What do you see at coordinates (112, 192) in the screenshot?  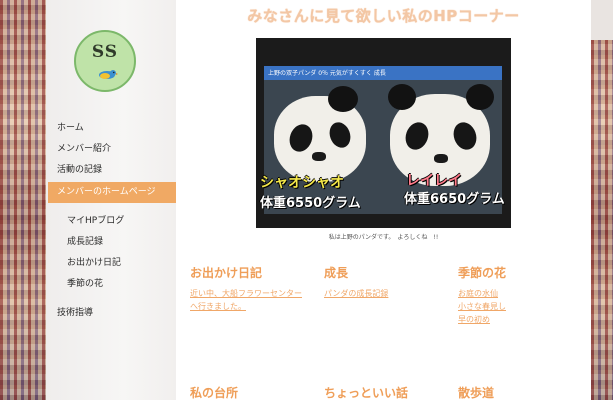 I see `sidebar-item-member-homepages: メンバーのホームページ` at bounding box center [112, 192].